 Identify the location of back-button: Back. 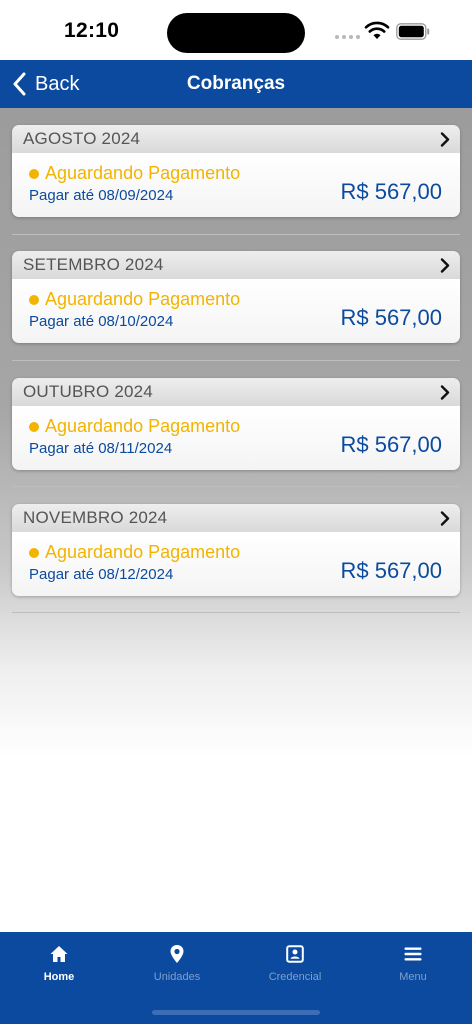
(45, 84).